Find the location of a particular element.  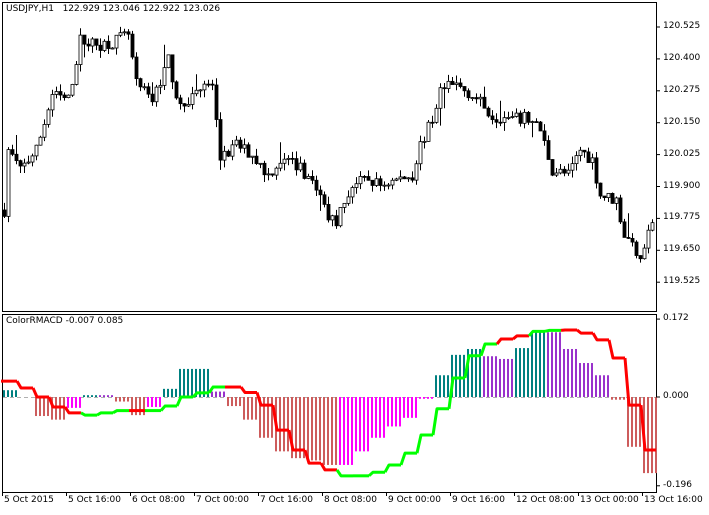

signal-segment is located at coordinates (553, 330).